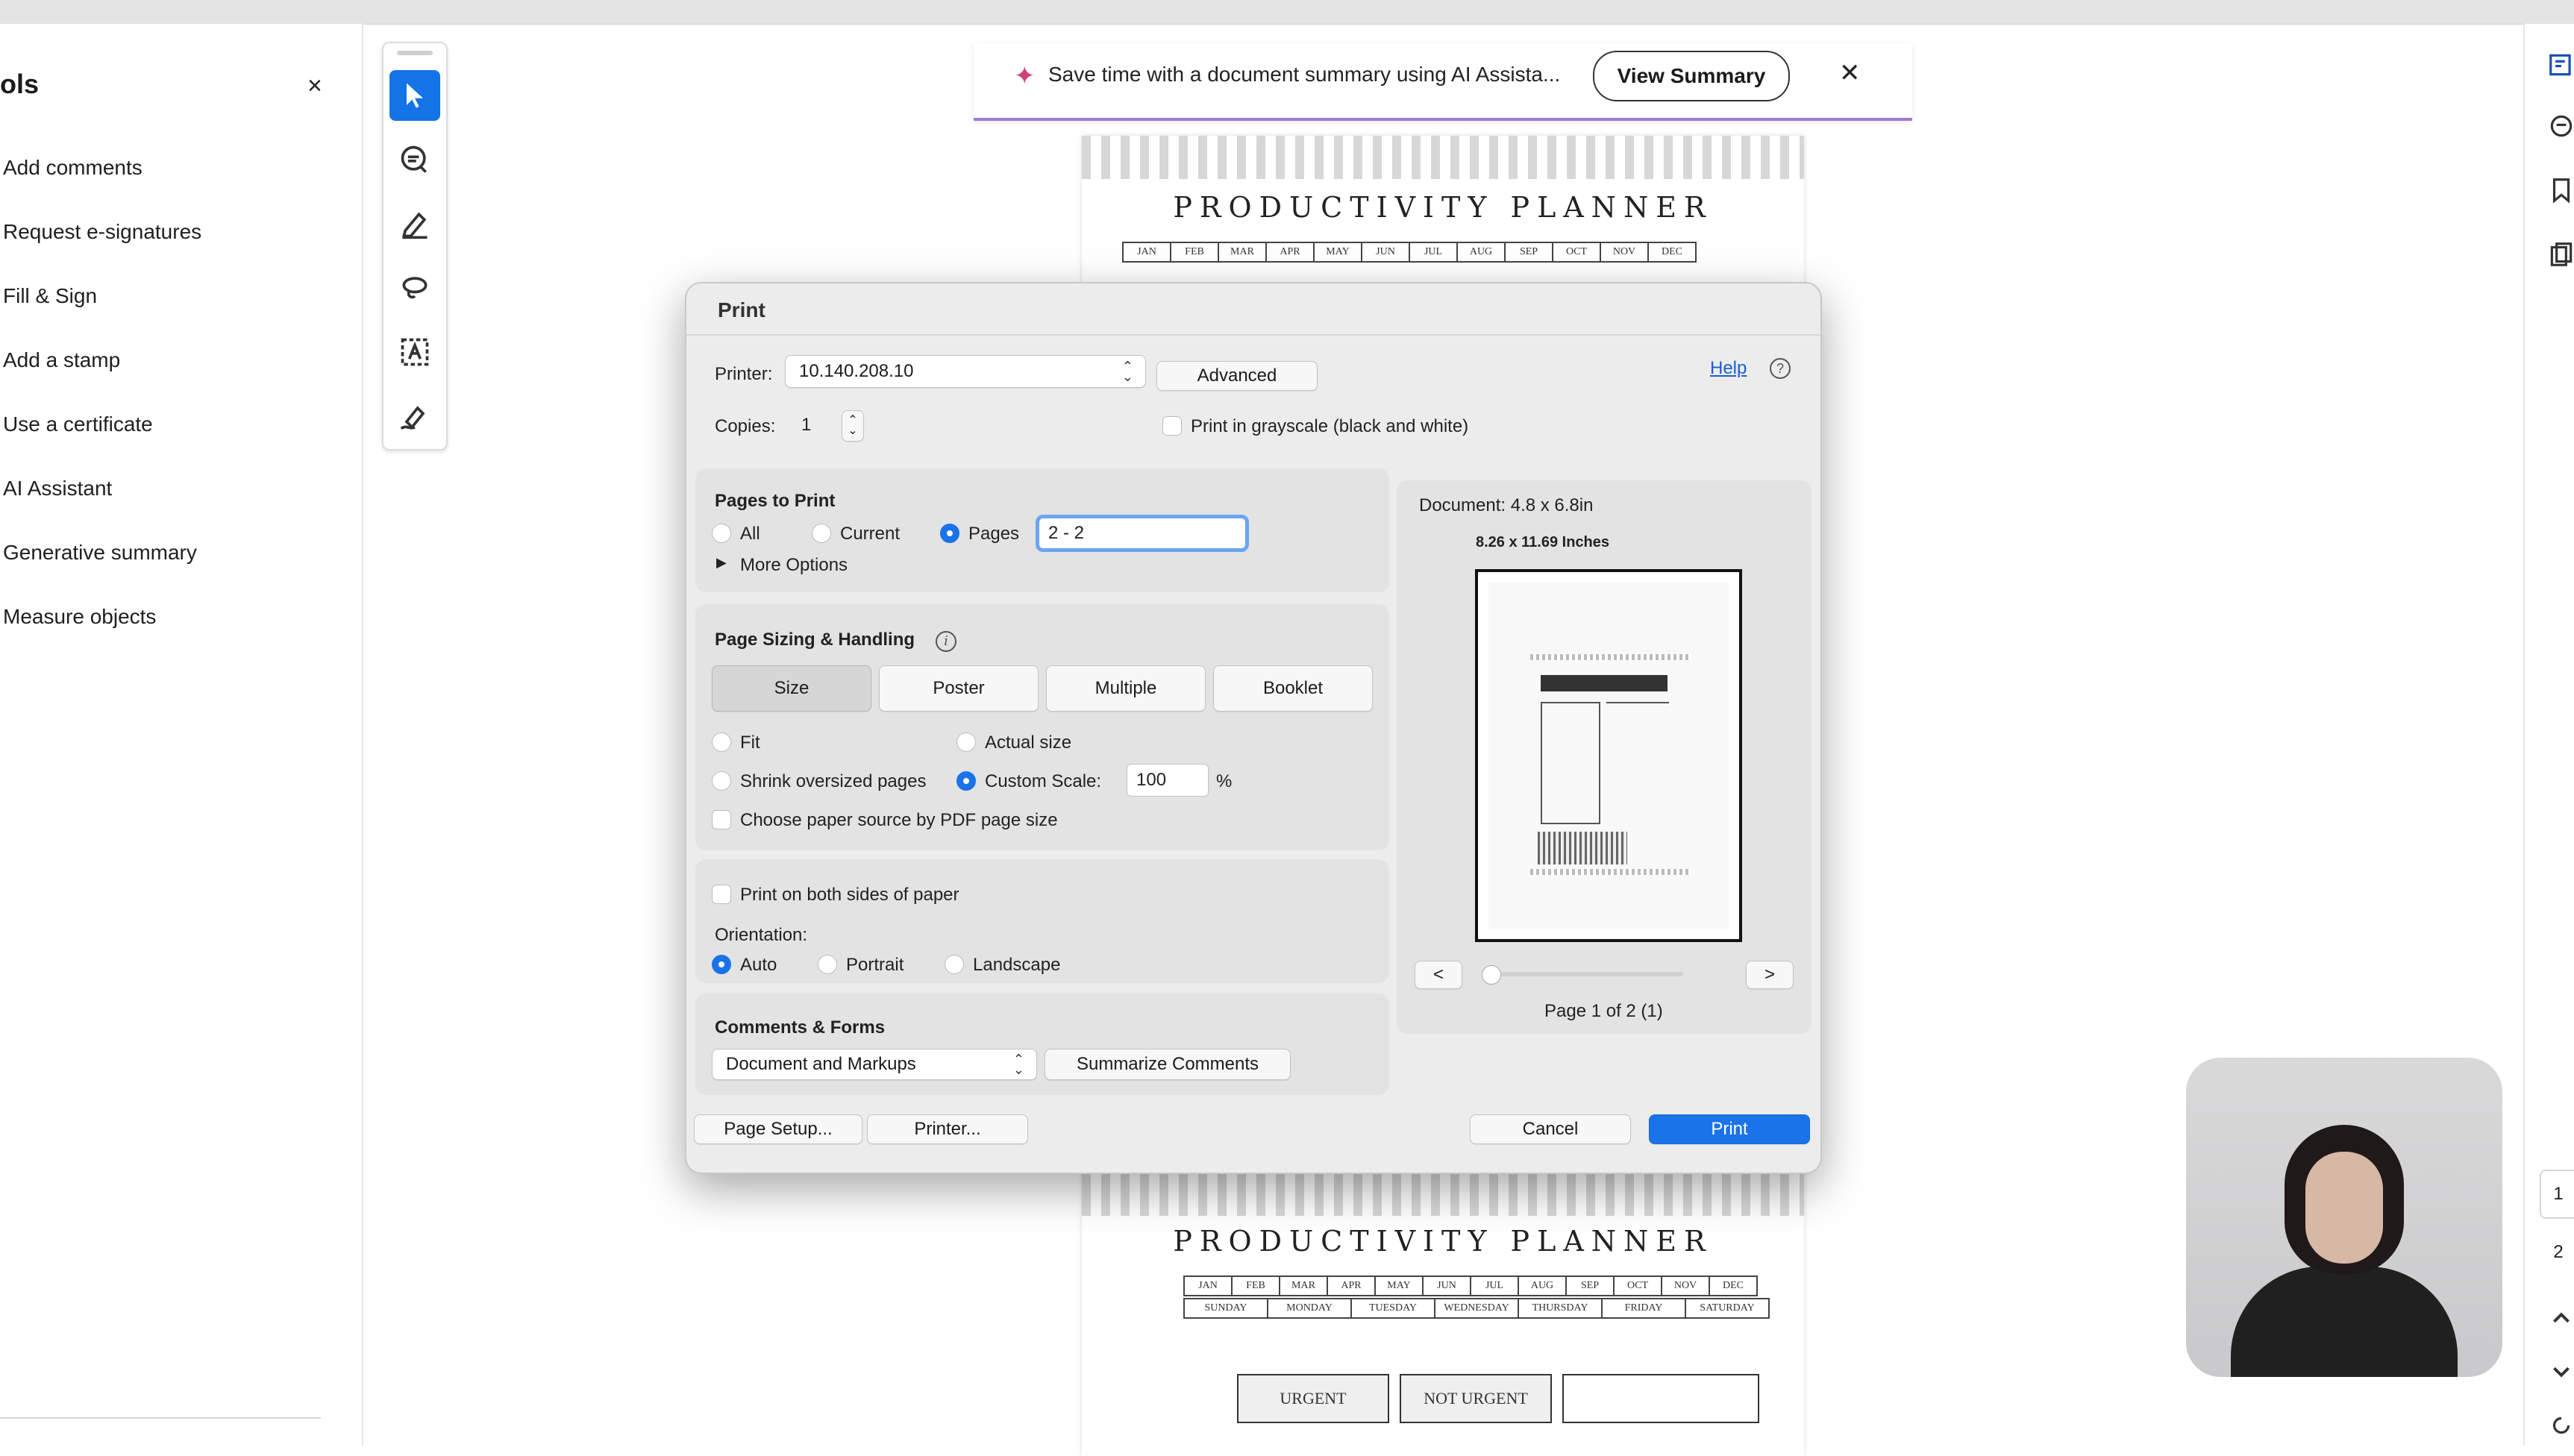  What do you see at coordinates (102, 617) in the screenshot?
I see `tool-measure-objects: Measure objects` at bounding box center [102, 617].